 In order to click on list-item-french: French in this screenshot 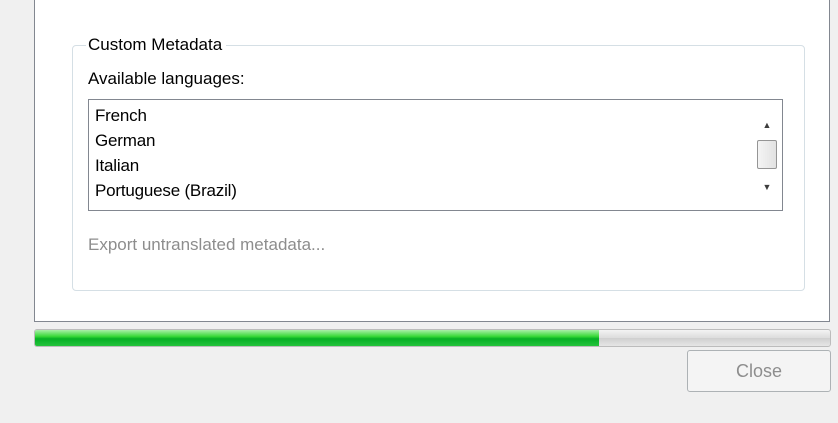, I will do `click(166, 115)`.